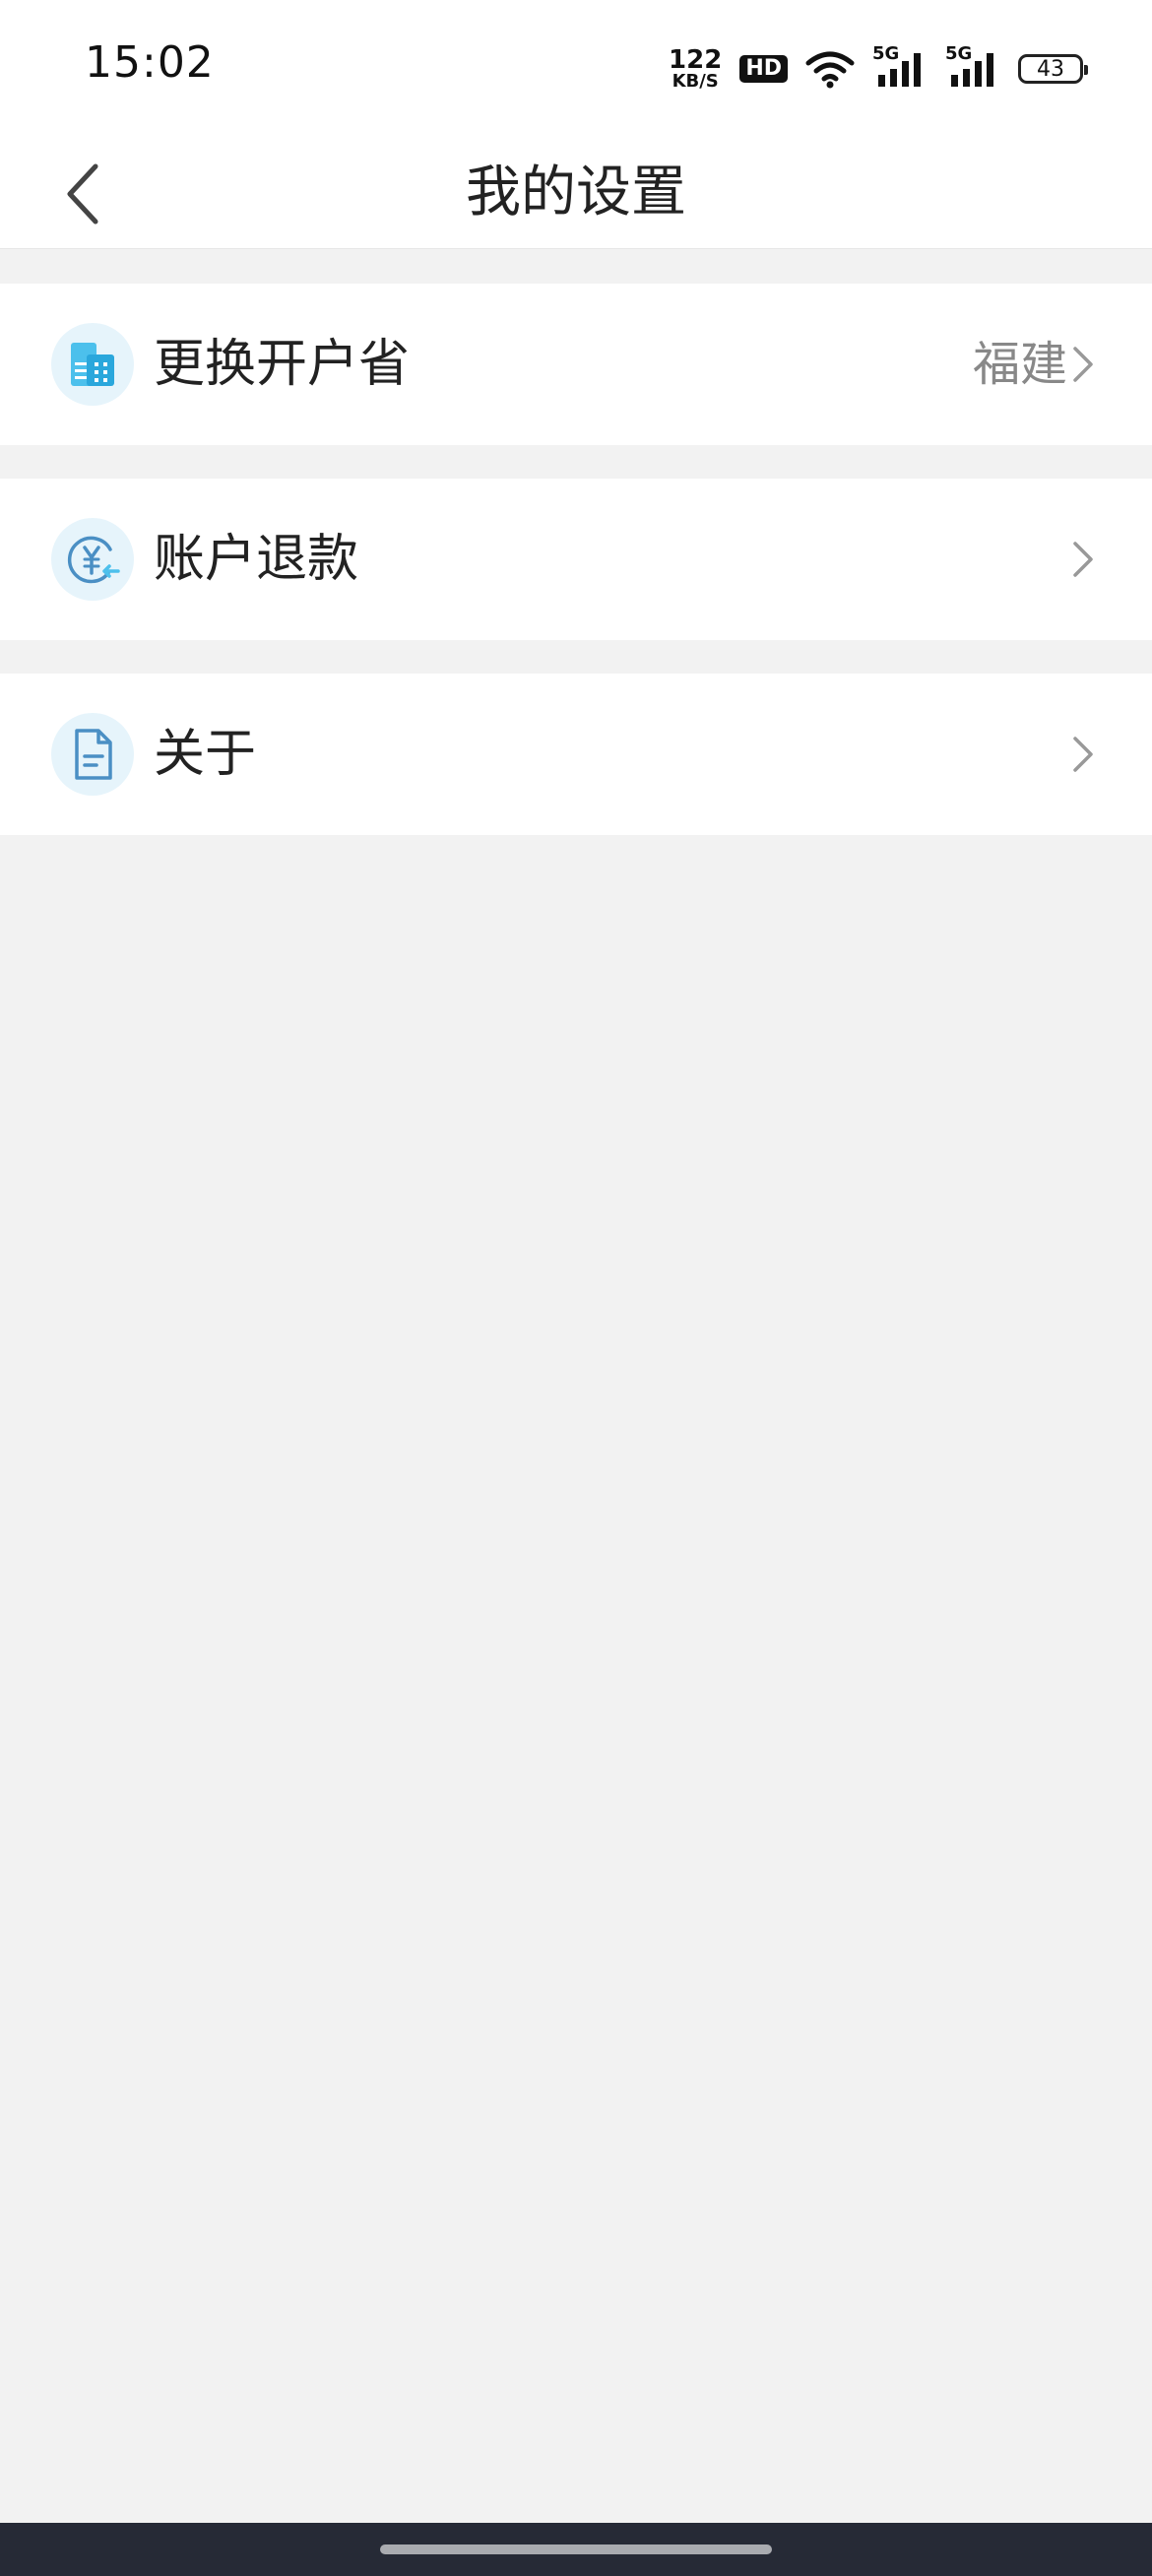 This screenshot has width=1152, height=2576. I want to click on page-title: 我的设置, so click(576, 193).